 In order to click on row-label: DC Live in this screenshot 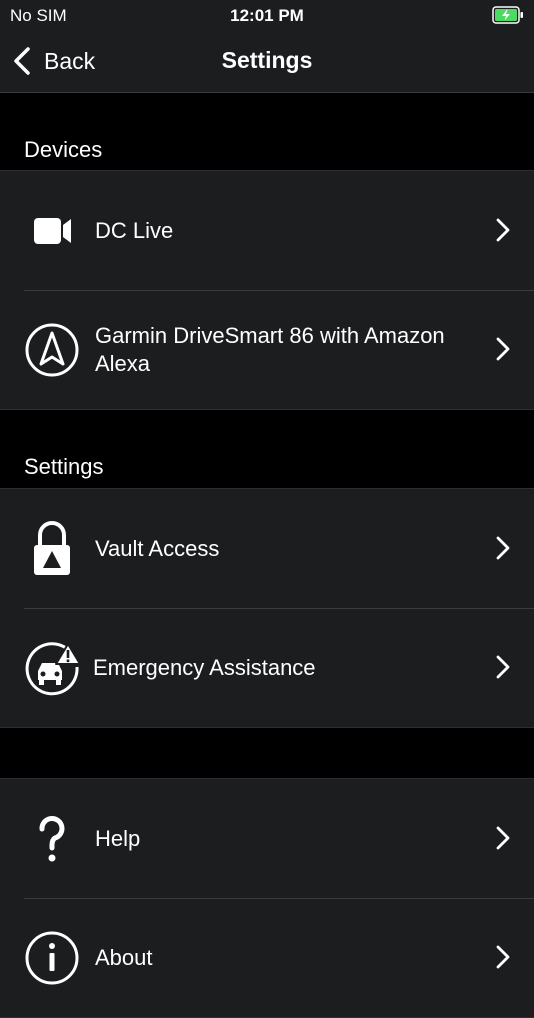, I will do `click(134, 230)`.